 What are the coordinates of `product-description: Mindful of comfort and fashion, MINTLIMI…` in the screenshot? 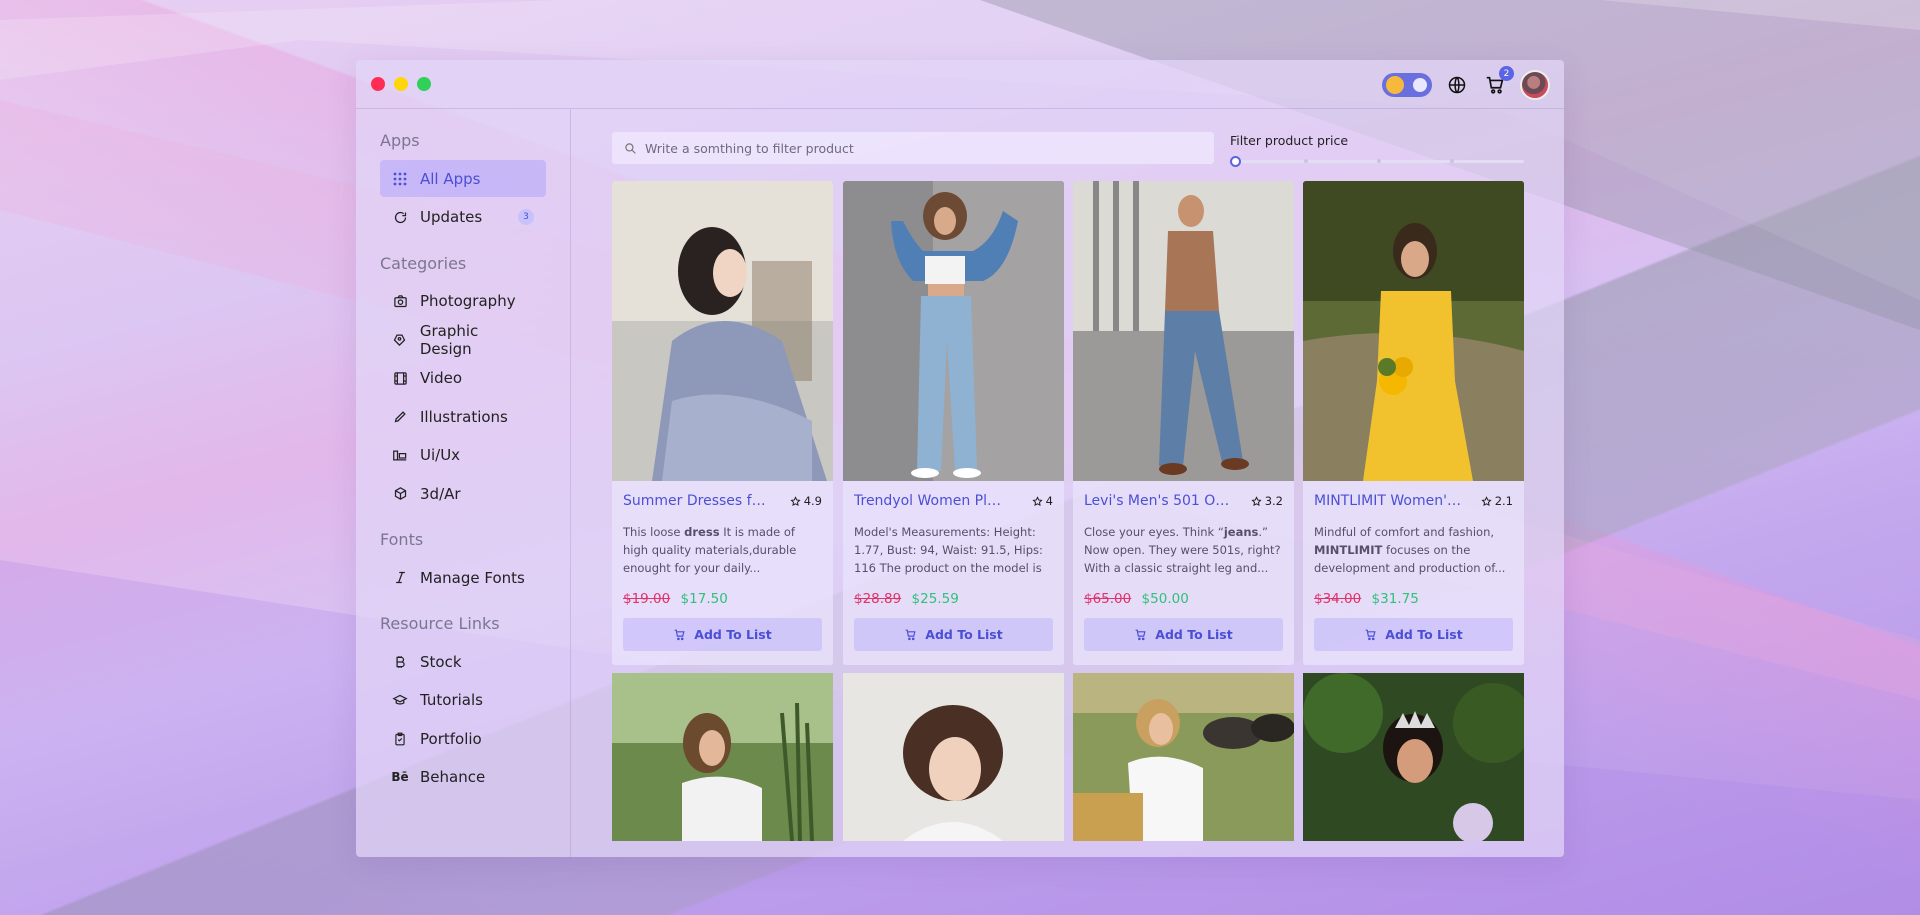 It's located at (1410, 550).